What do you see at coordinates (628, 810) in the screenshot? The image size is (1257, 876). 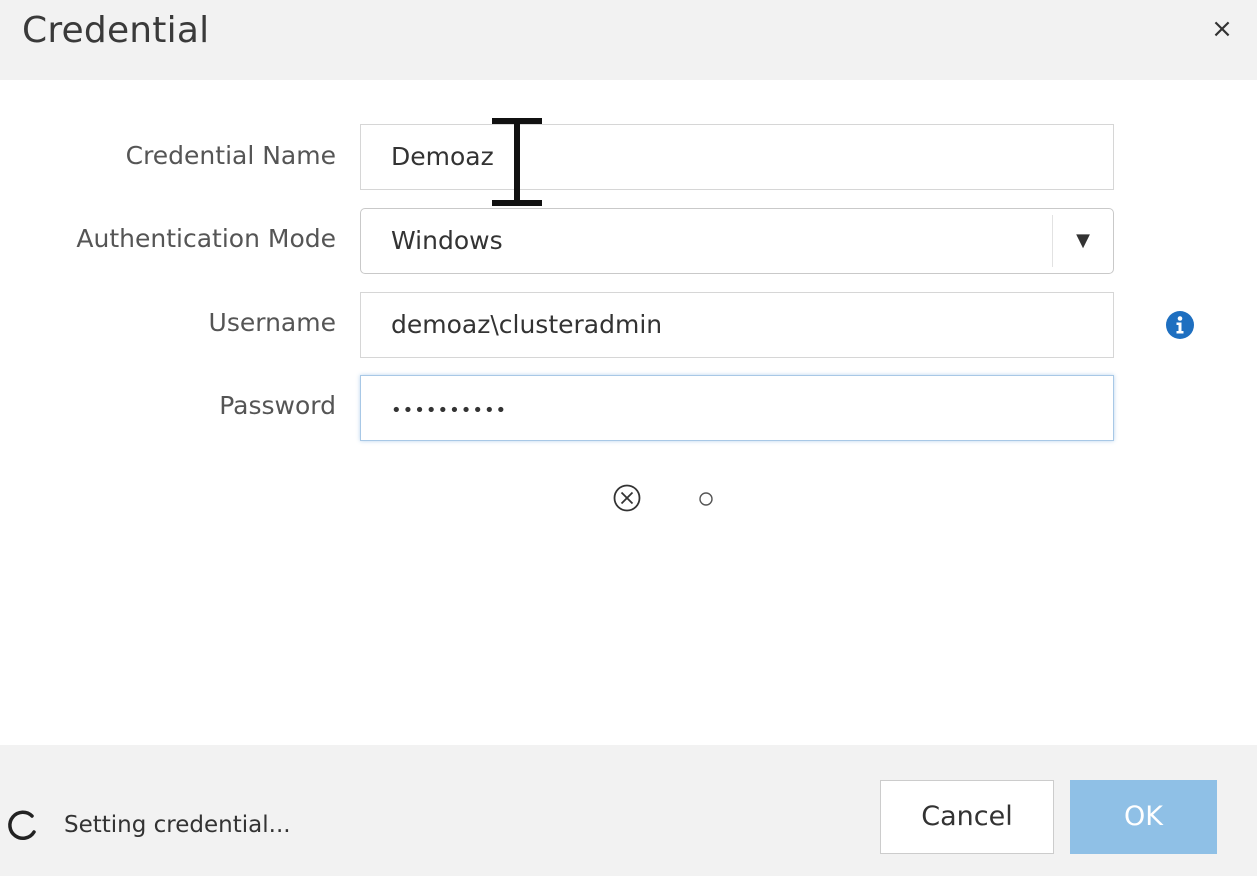 I see `dialog-footer: Setting credential... Cancel OK` at bounding box center [628, 810].